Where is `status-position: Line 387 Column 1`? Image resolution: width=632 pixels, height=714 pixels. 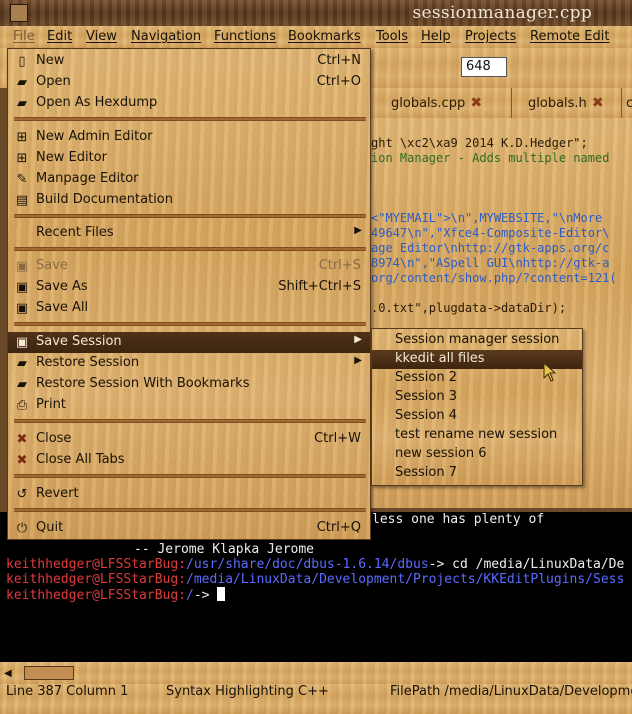 status-position: Line 387 Column 1 is located at coordinates (67, 691).